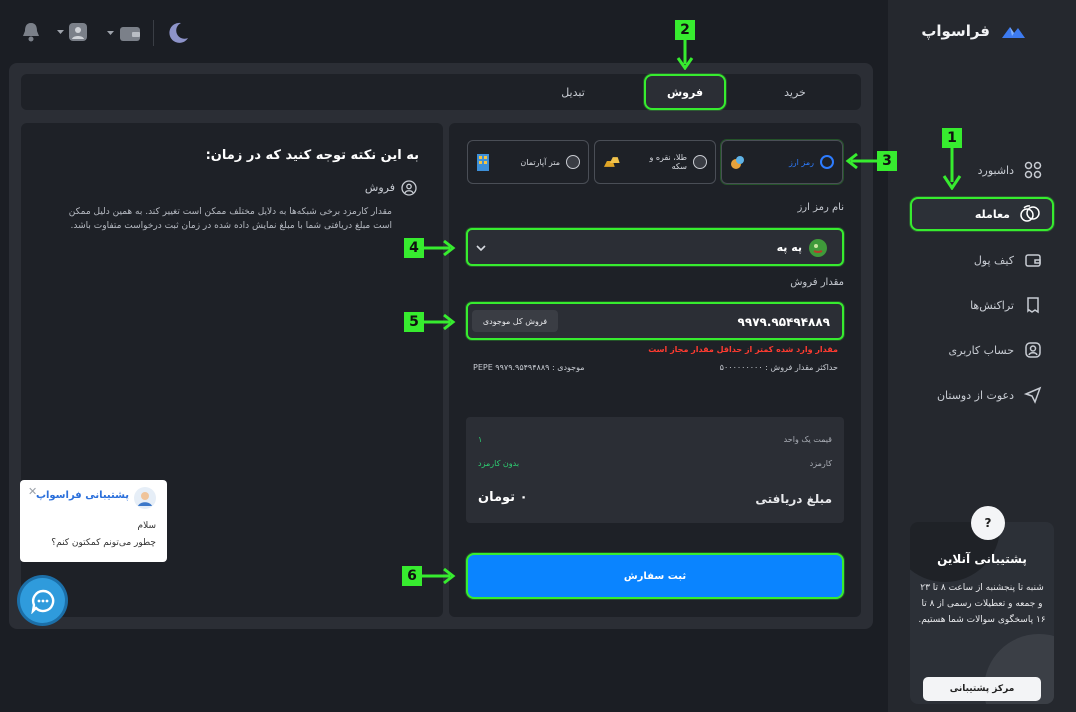 The width and height of the screenshot is (1076, 712). I want to click on receive-label: مبلغ دریافتی, so click(793, 499).